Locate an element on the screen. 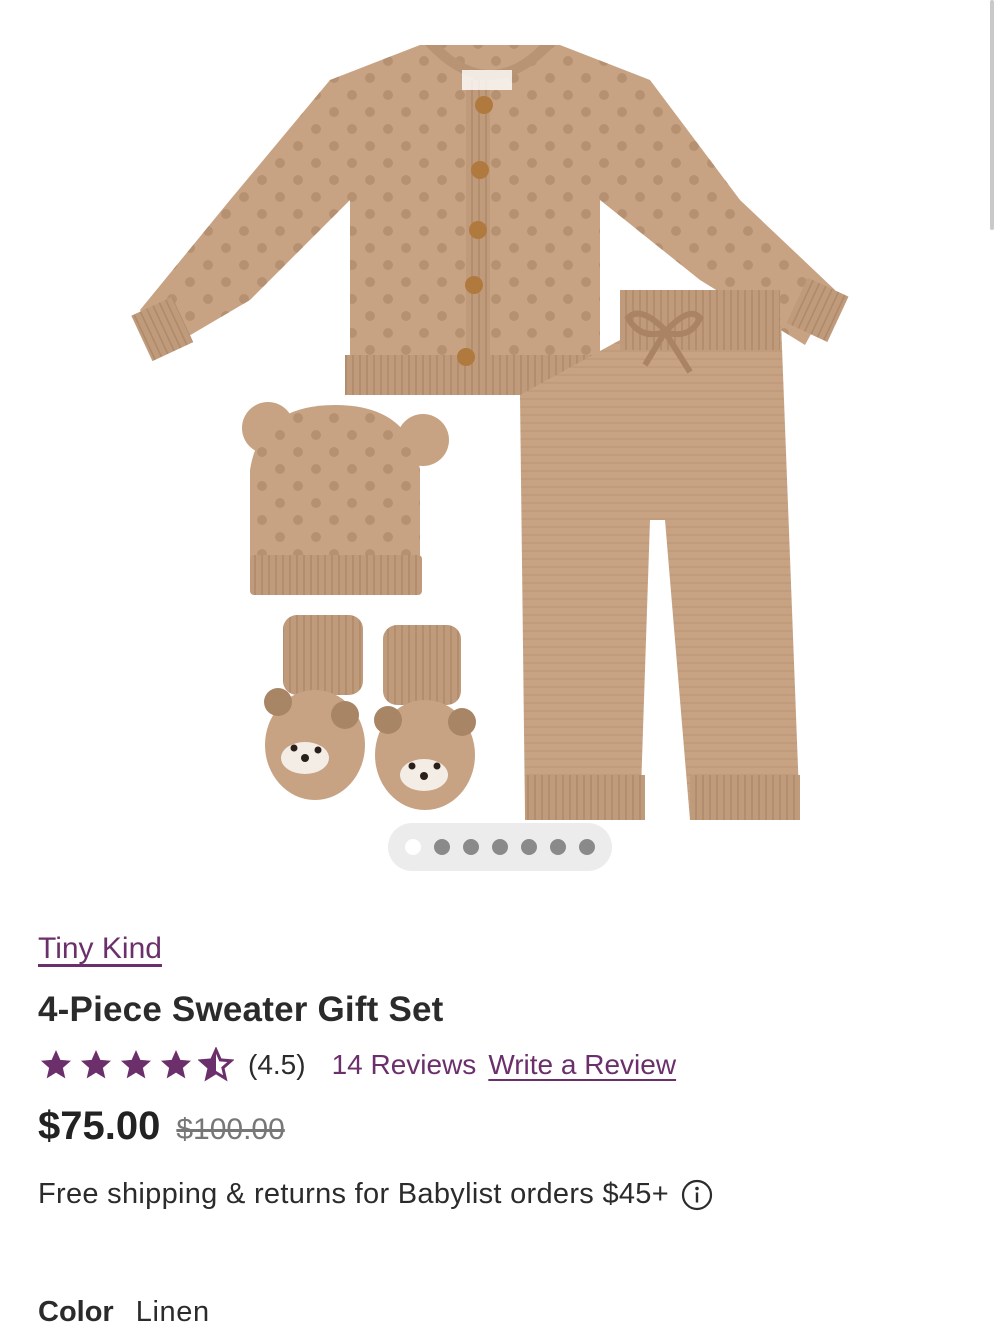 The height and width of the screenshot is (1333, 1000). image-carousel-dots is located at coordinates (500, 847).